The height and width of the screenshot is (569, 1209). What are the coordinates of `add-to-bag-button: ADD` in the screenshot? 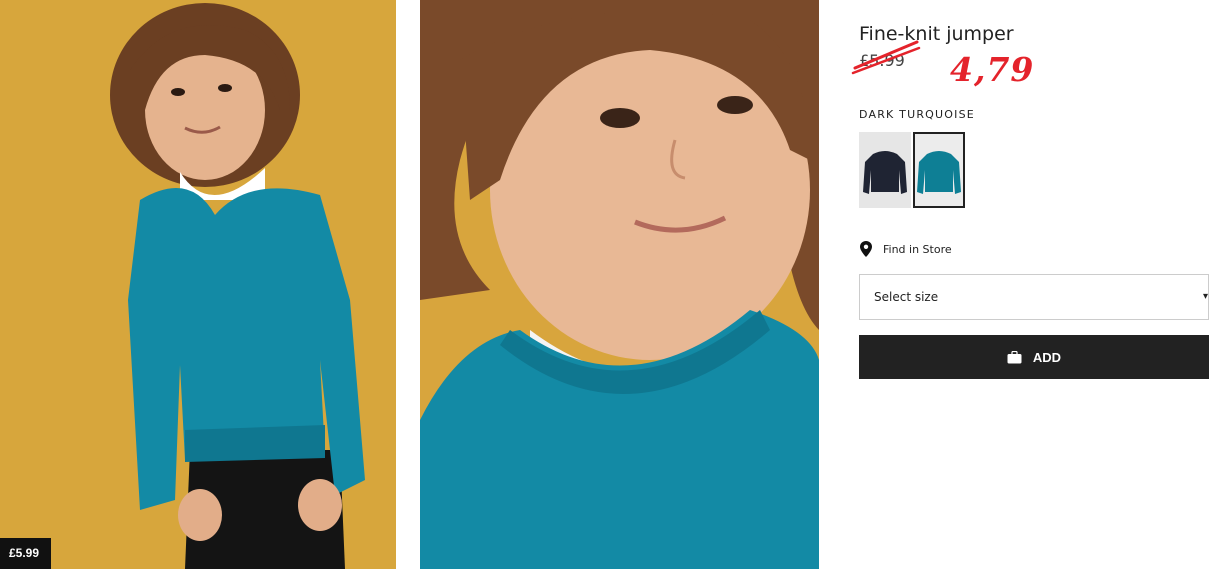 It's located at (1034, 357).